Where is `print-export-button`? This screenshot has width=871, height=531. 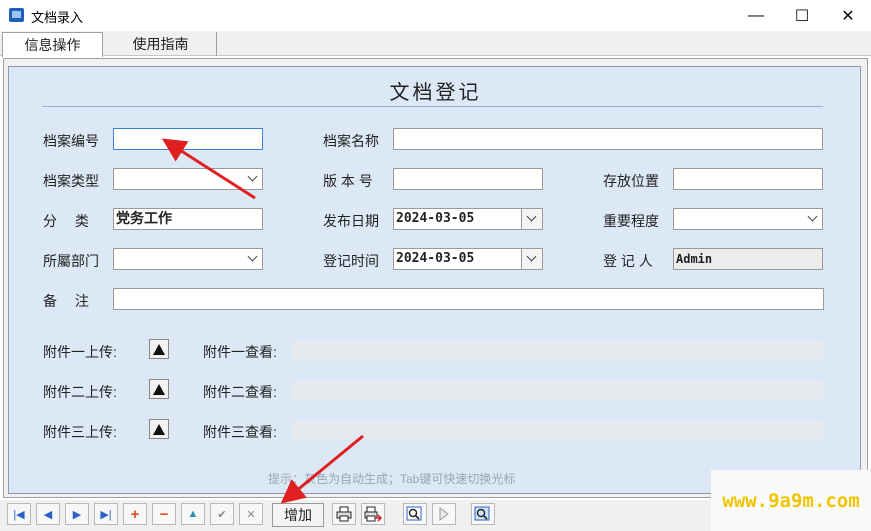
print-export-button is located at coordinates (373, 514).